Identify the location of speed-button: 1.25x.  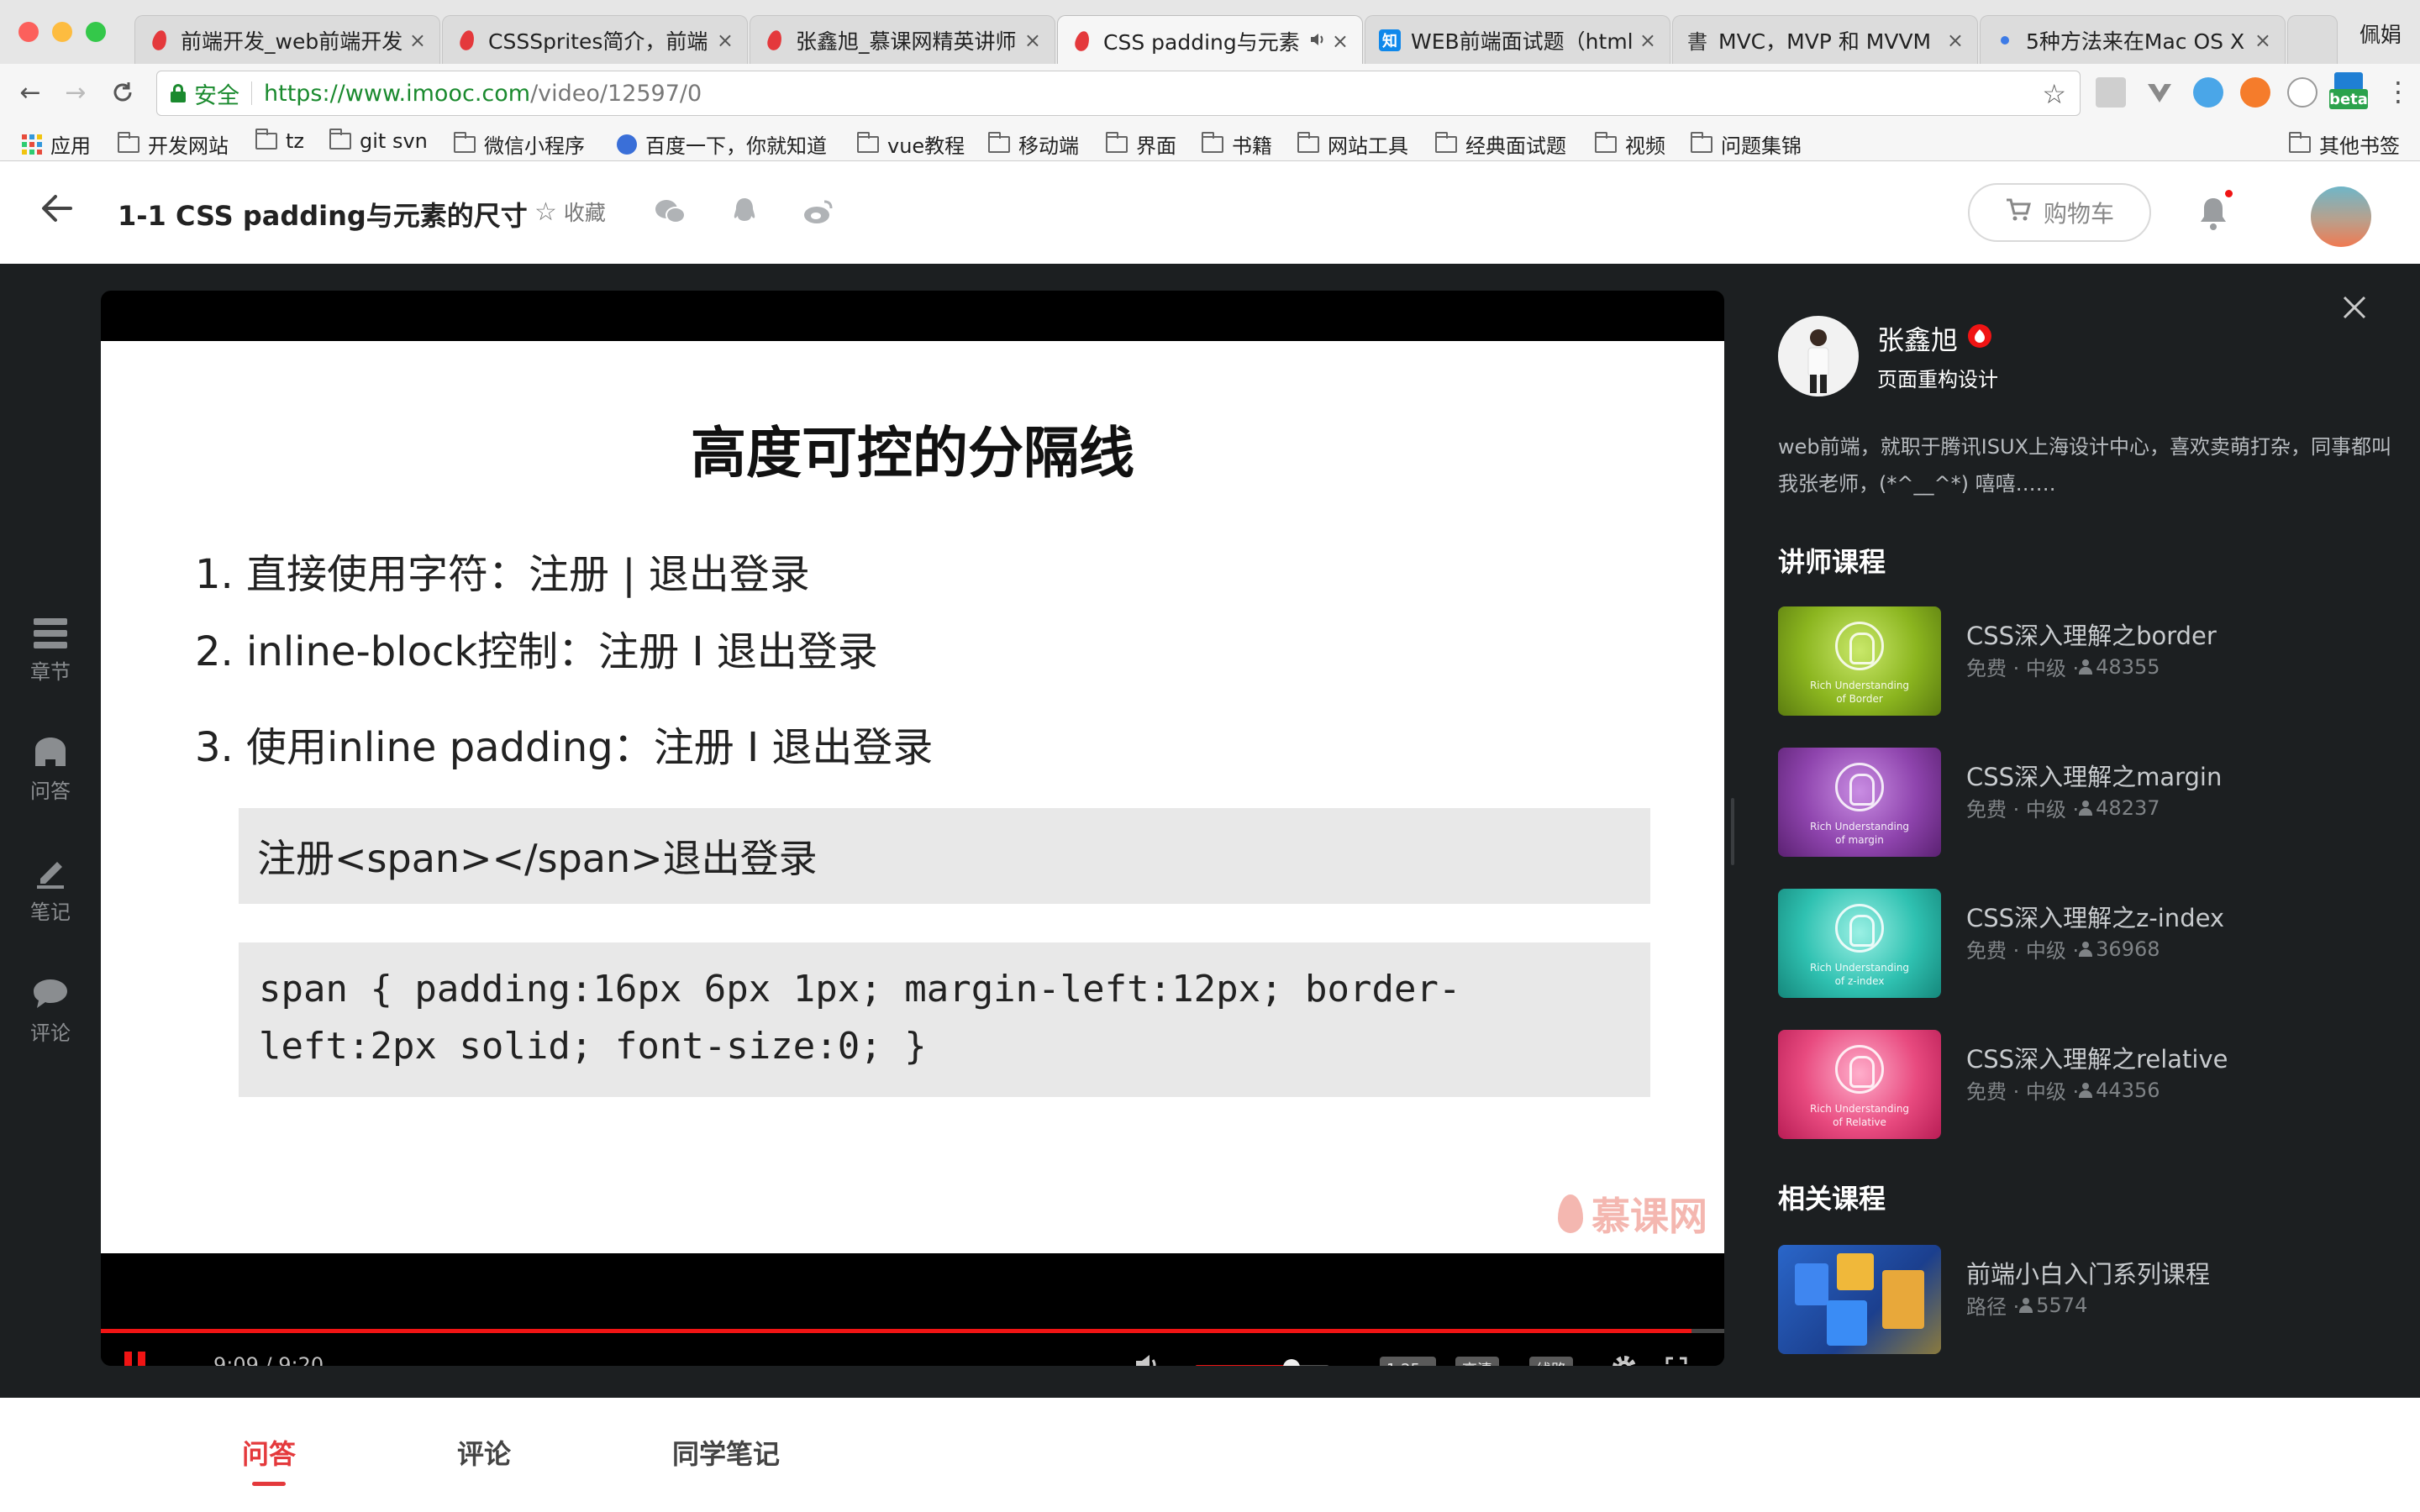
(1408, 1361).